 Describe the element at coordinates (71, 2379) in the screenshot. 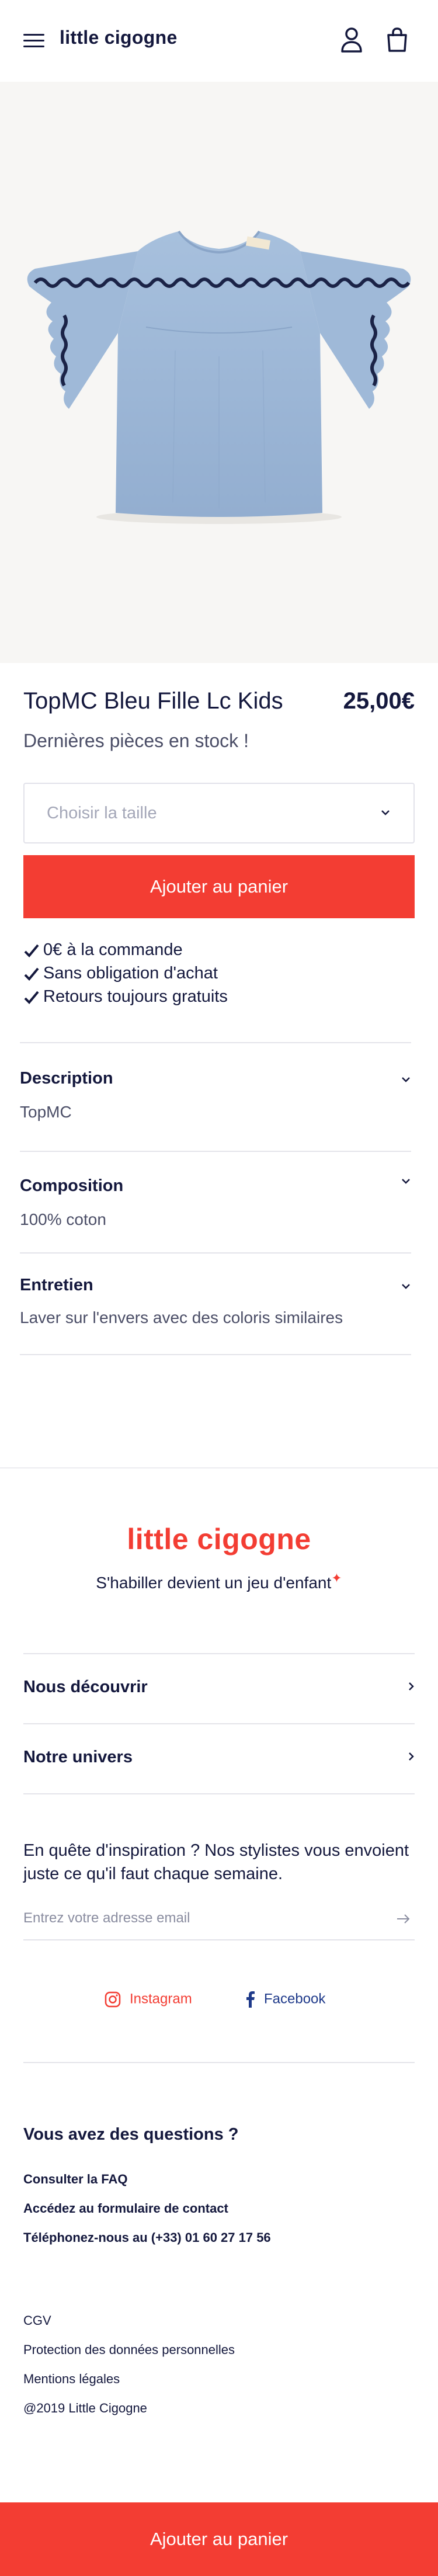

I see `legal-notice-link: Mentions légales` at that location.